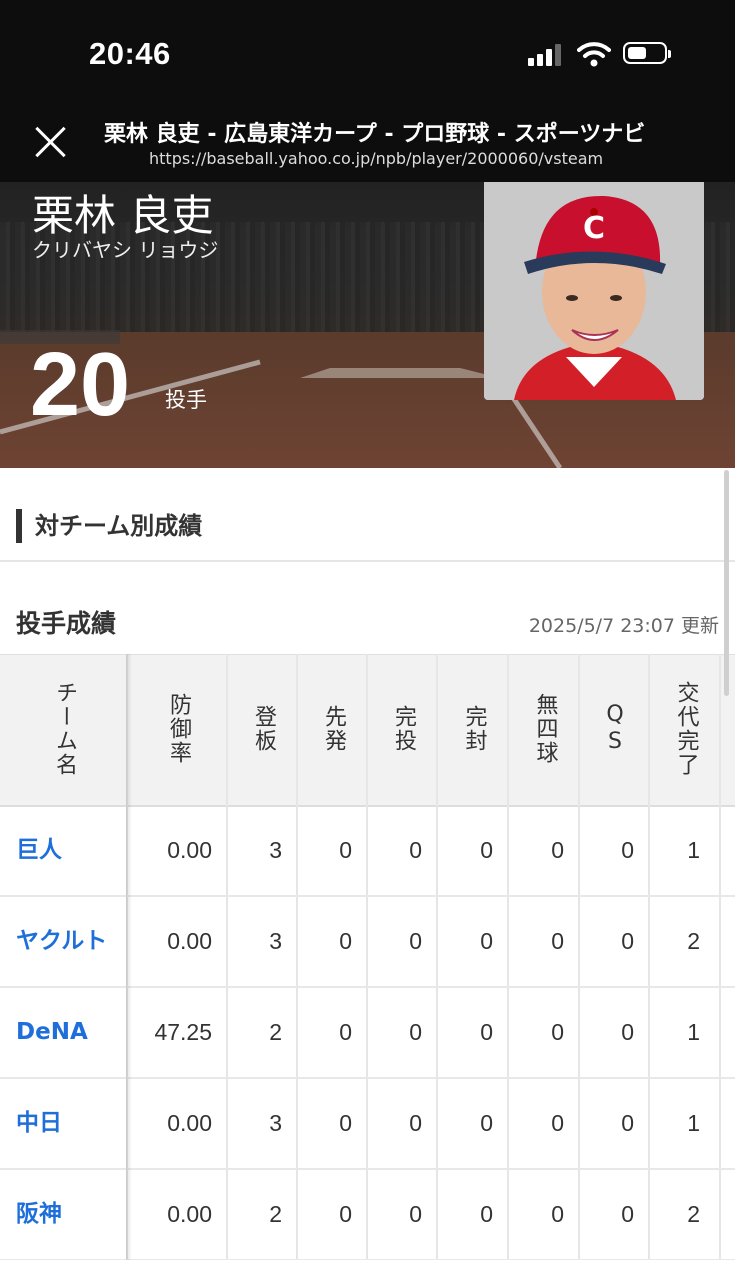  What do you see at coordinates (686, 729) in the screenshot?
I see `header-games-finished: 交代完了` at bounding box center [686, 729].